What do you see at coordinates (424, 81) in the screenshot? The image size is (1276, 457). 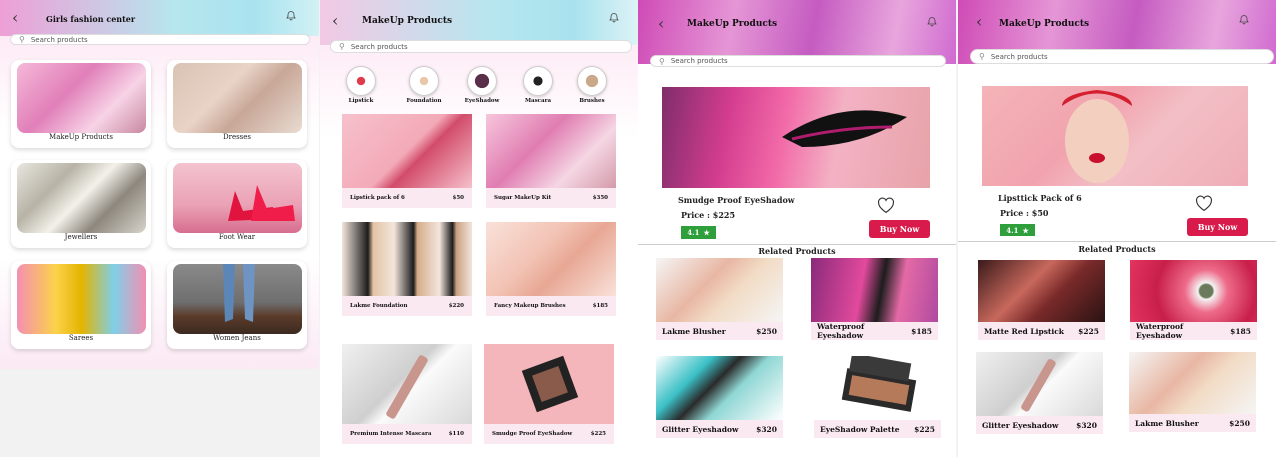 I see `subcategory-foundation` at bounding box center [424, 81].